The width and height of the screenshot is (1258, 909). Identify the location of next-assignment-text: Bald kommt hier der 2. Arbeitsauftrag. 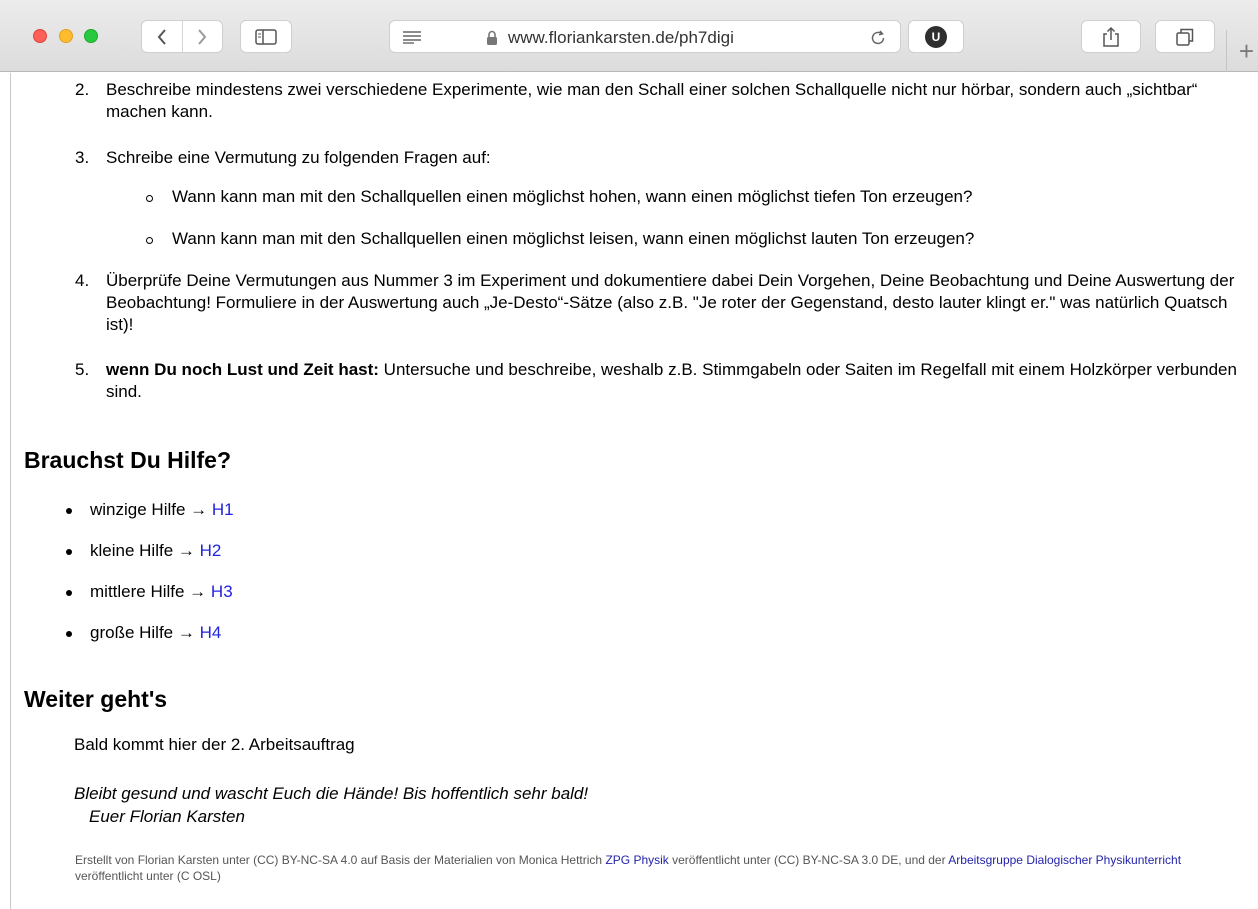
(214, 744).